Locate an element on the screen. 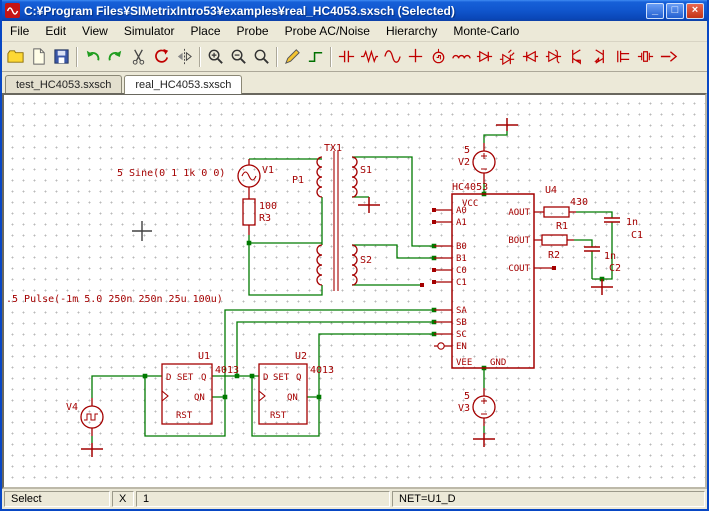 Image resolution: width=709 pixels, height=511 pixels. c1-label: C1 is located at coordinates (637, 235).